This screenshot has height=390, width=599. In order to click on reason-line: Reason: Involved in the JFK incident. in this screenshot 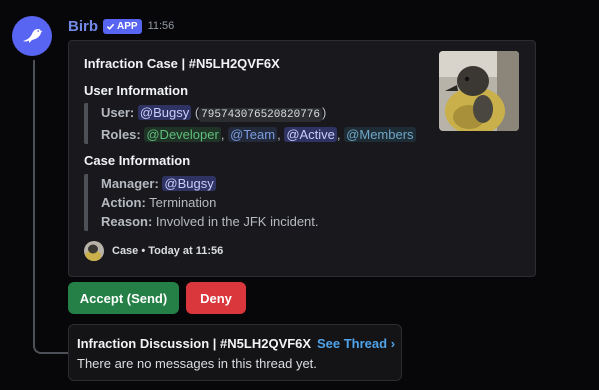, I will do `click(210, 221)`.